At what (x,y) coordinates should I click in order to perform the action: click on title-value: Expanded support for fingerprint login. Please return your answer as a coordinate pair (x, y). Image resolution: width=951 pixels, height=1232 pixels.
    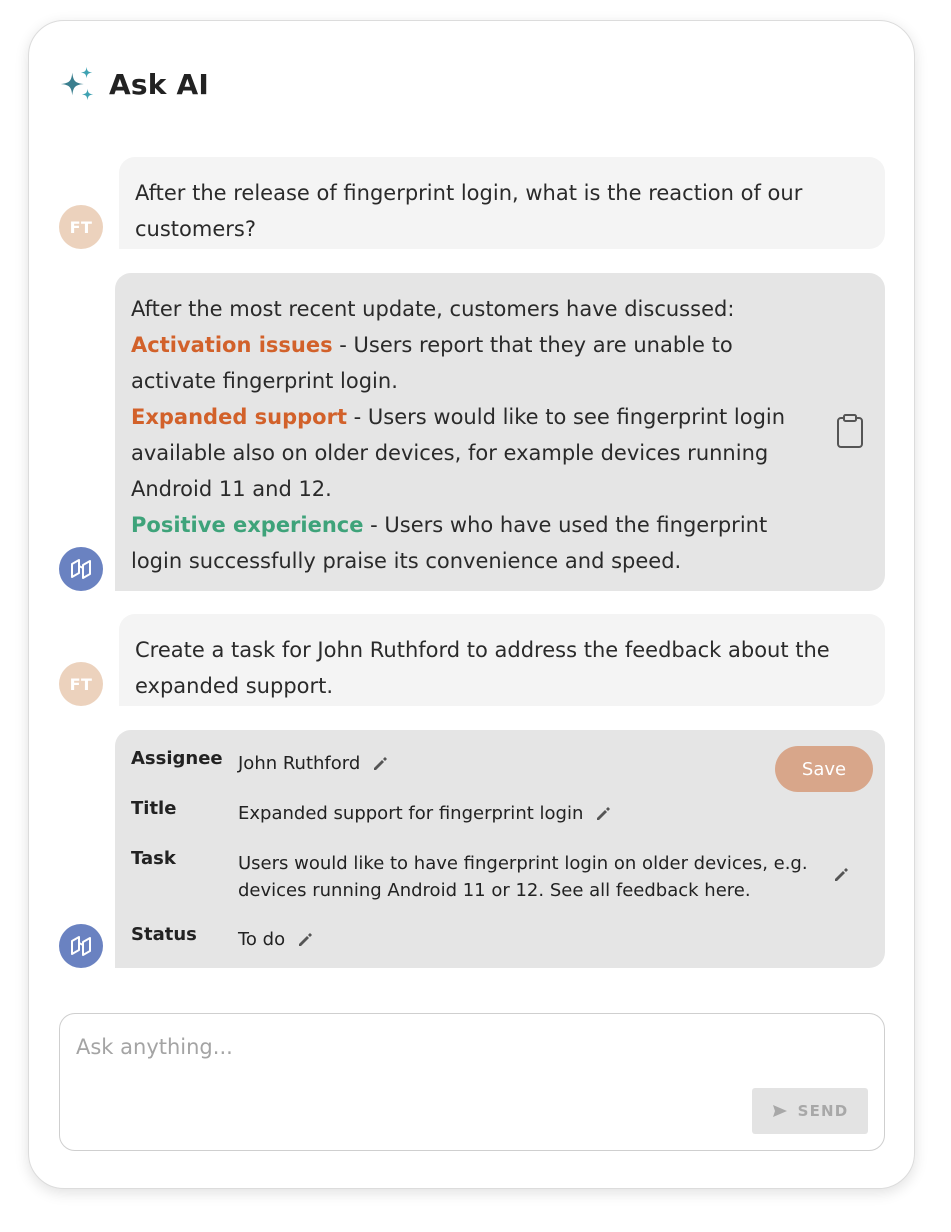
    Looking at the image, I should click on (424, 813).